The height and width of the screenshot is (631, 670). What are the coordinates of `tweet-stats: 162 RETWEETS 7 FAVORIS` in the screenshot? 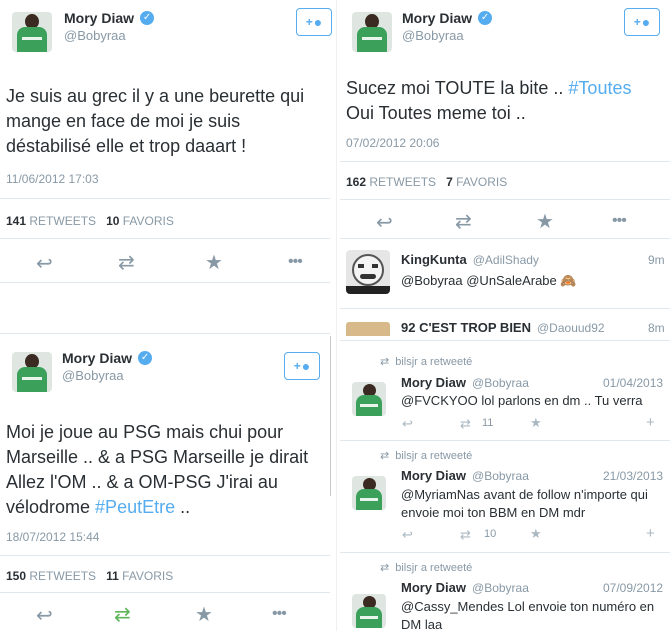 It's located at (426, 182).